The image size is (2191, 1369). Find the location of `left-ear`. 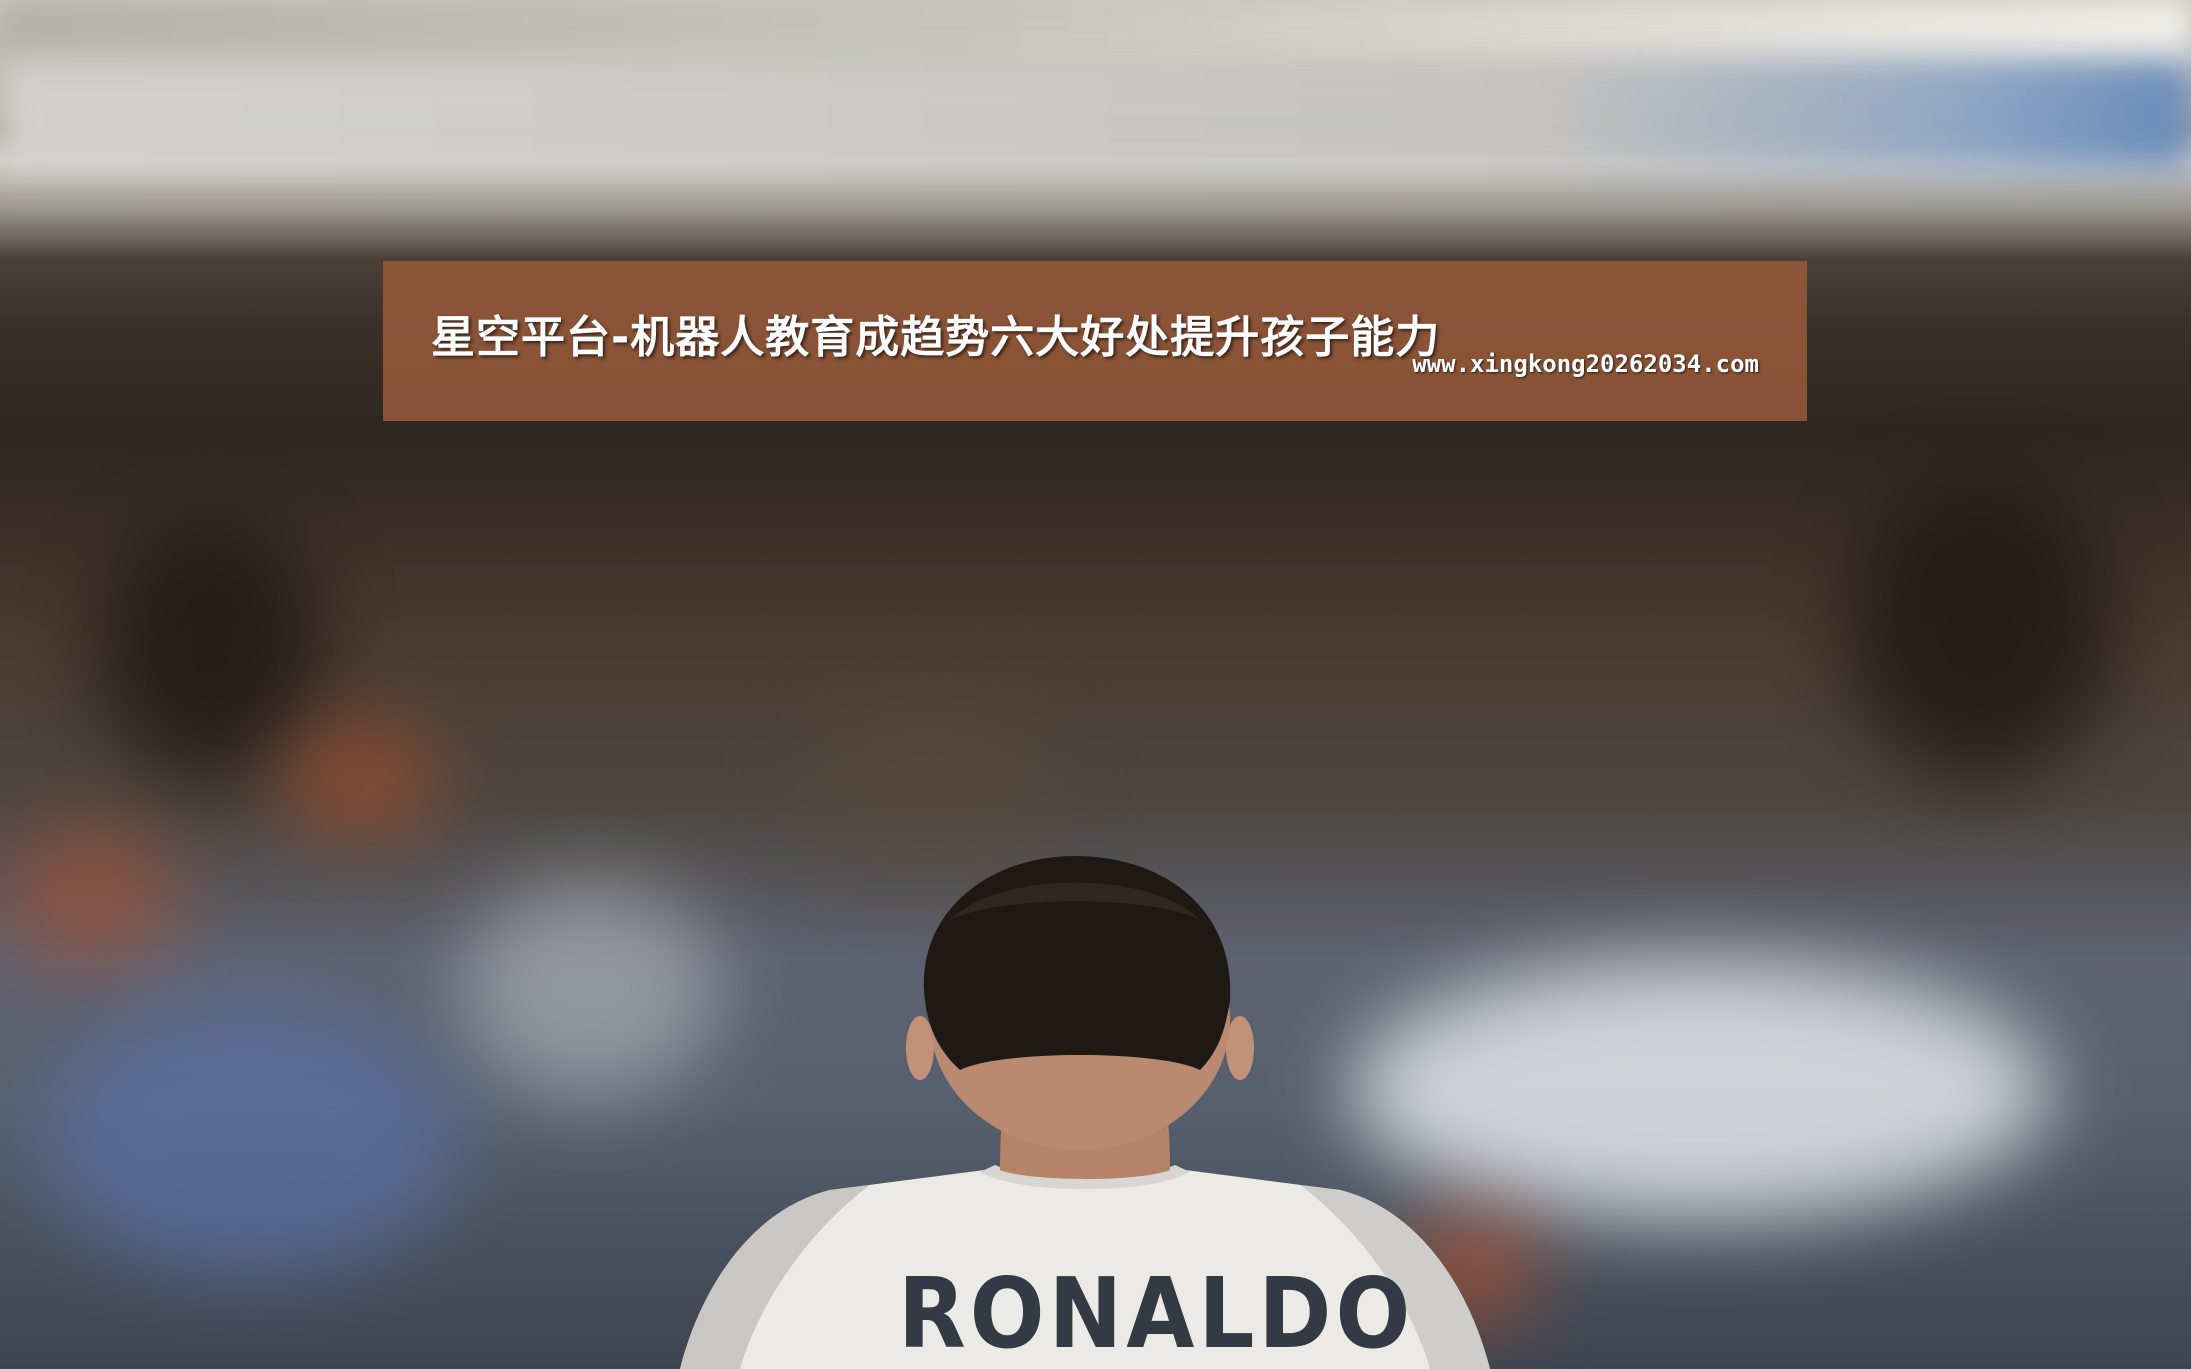

left-ear is located at coordinates (920, 1048).